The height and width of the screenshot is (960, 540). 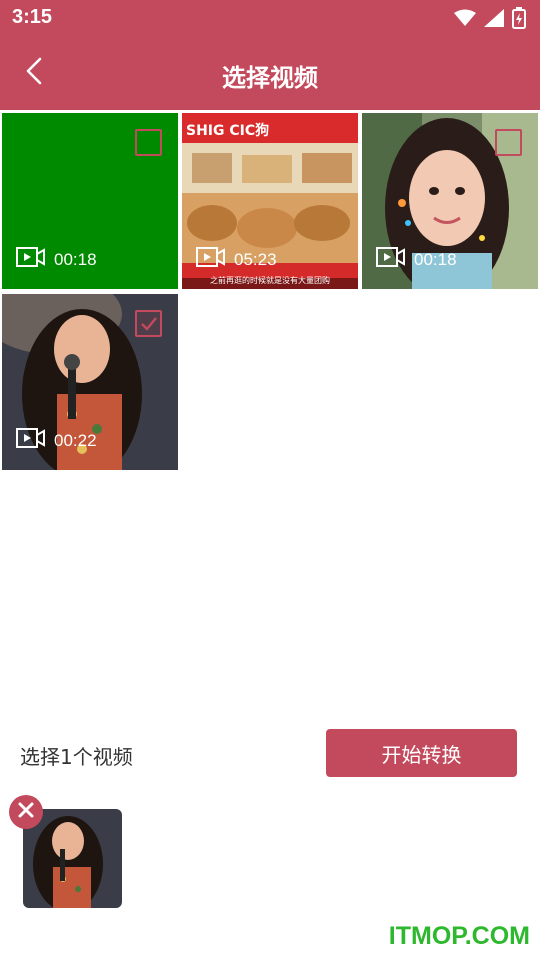 What do you see at coordinates (494, 20) in the screenshot?
I see `signal-icon` at bounding box center [494, 20].